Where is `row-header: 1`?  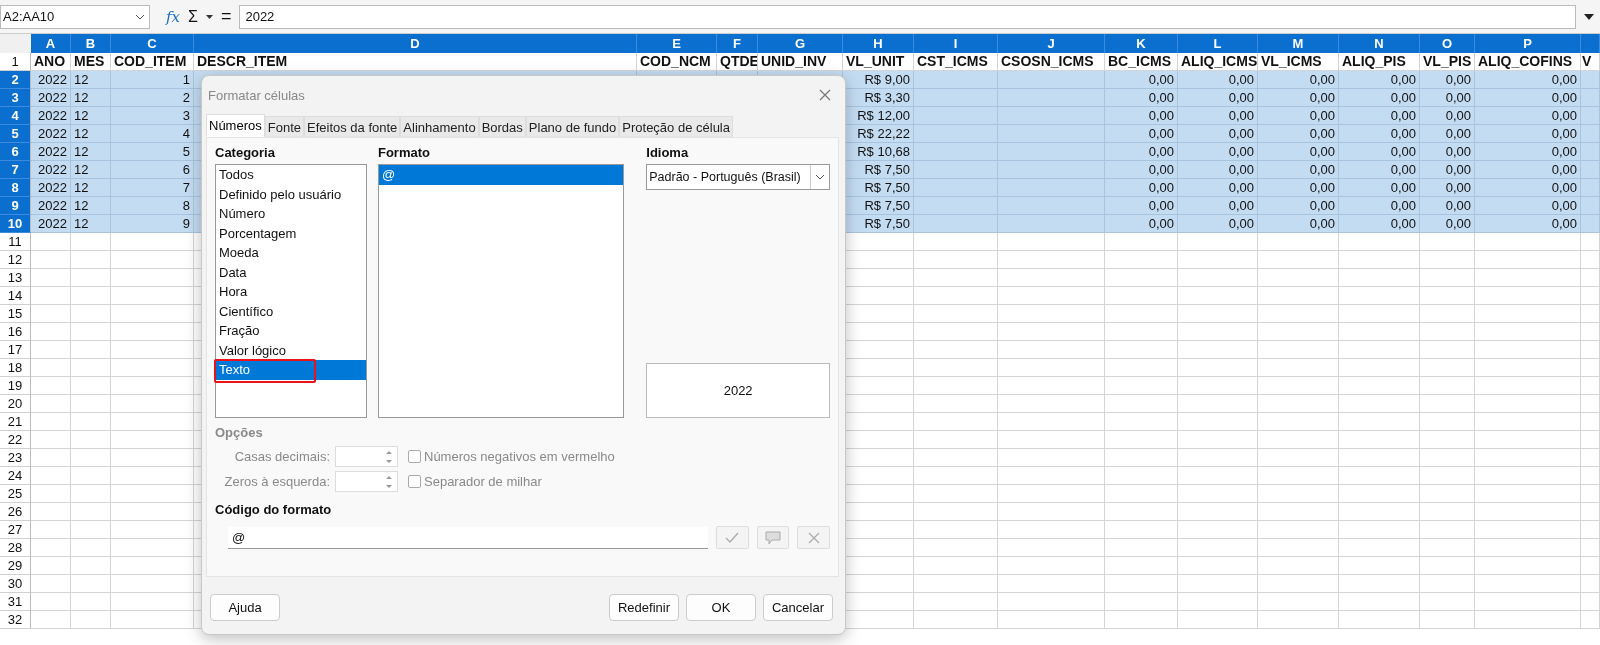
row-header: 1 is located at coordinates (15, 62).